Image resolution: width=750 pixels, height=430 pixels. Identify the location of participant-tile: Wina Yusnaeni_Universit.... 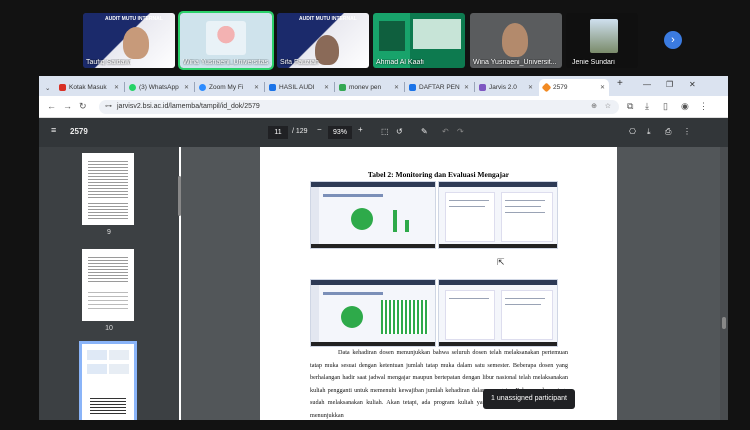
(516, 40).